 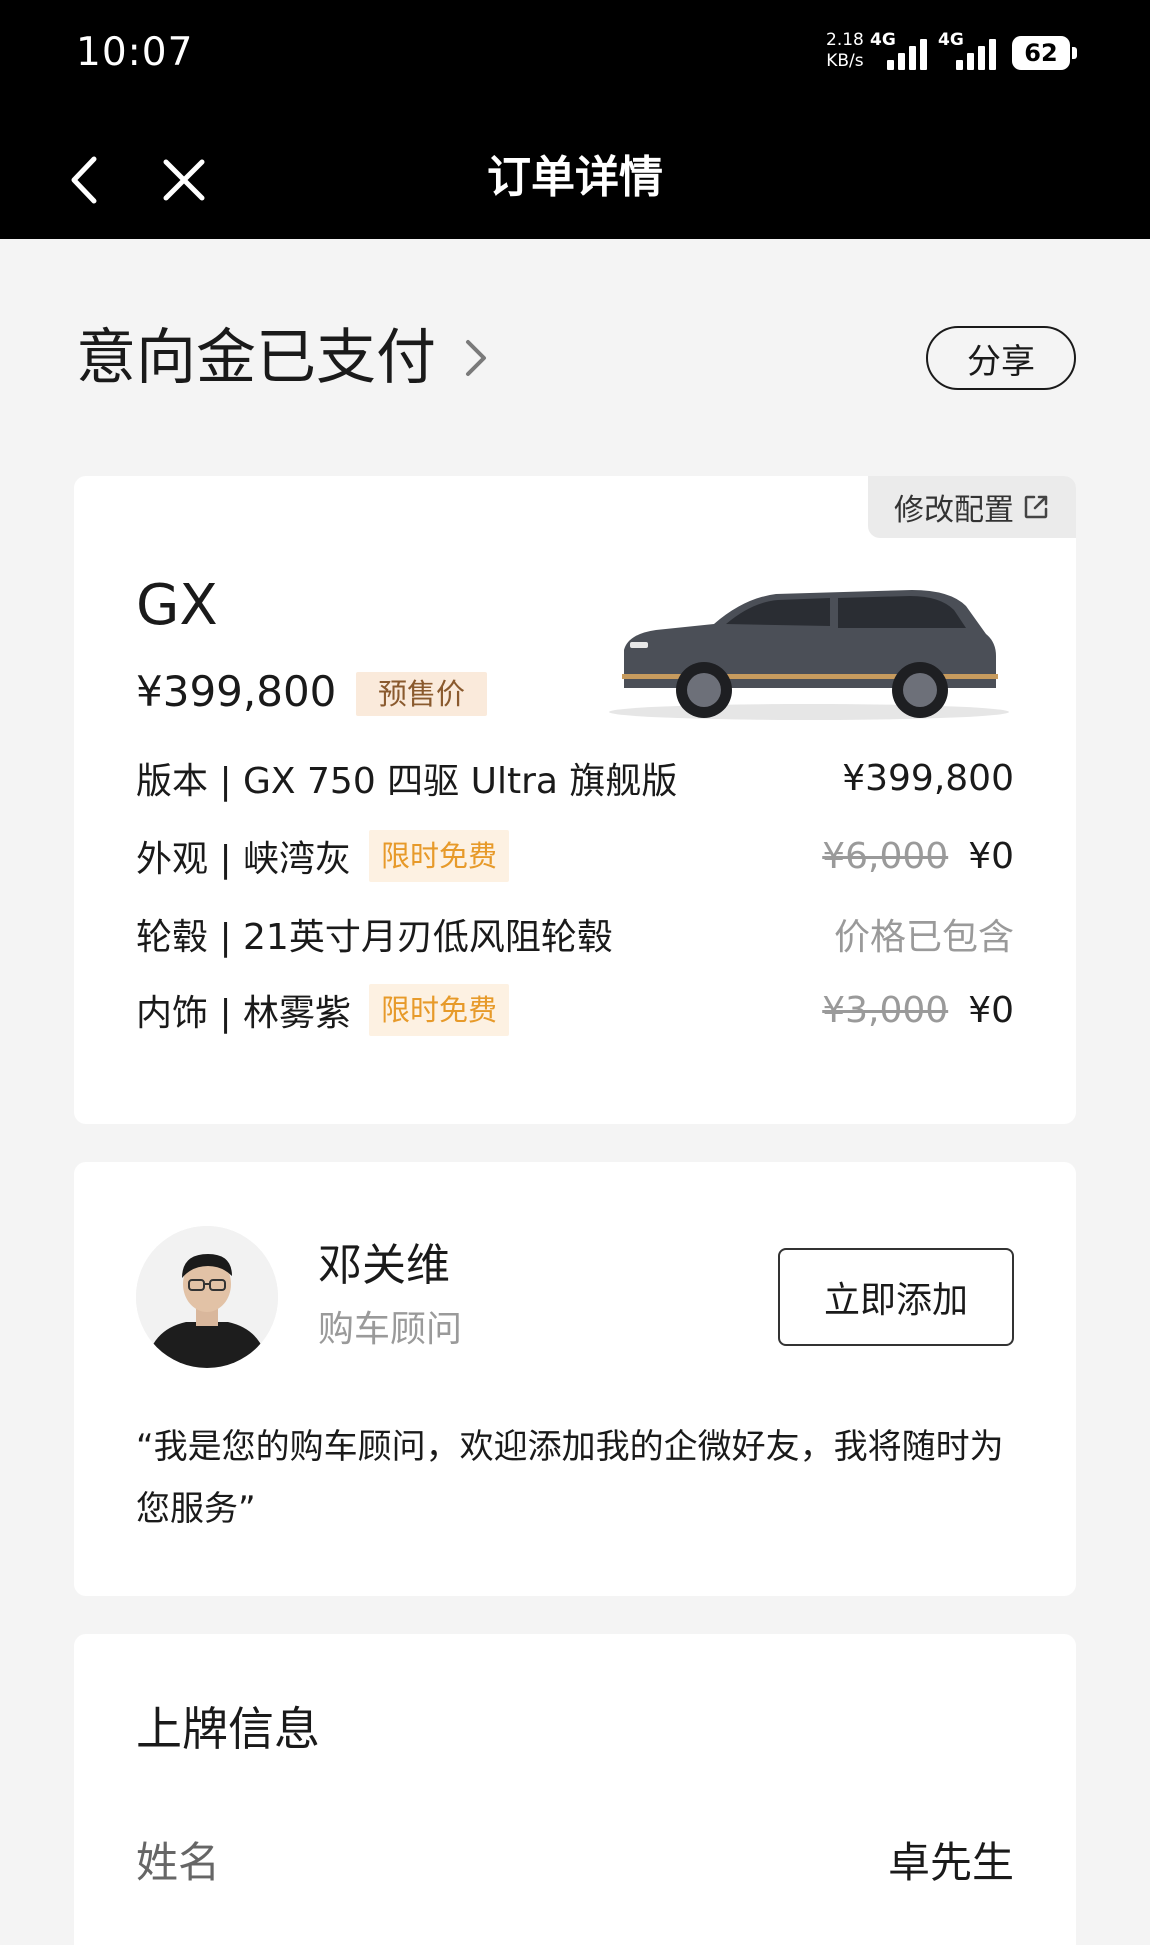 What do you see at coordinates (390, 1329) in the screenshot?
I see `advisor-role: 购车顾问` at bounding box center [390, 1329].